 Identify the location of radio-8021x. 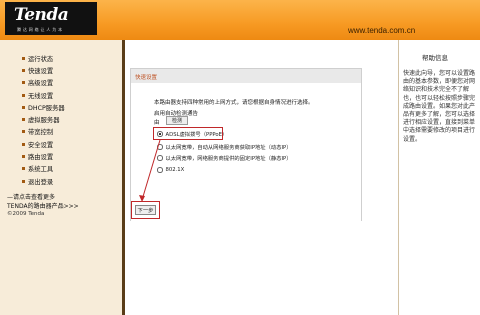
(160, 170).